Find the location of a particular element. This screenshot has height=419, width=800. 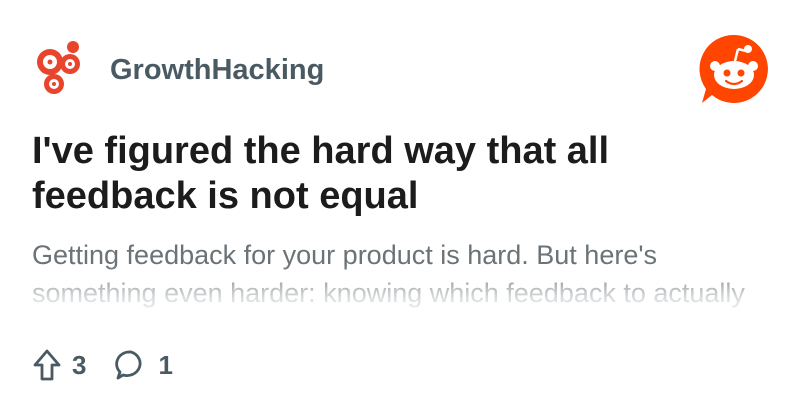

upvote-arrow-icon is located at coordinates (47, 365).